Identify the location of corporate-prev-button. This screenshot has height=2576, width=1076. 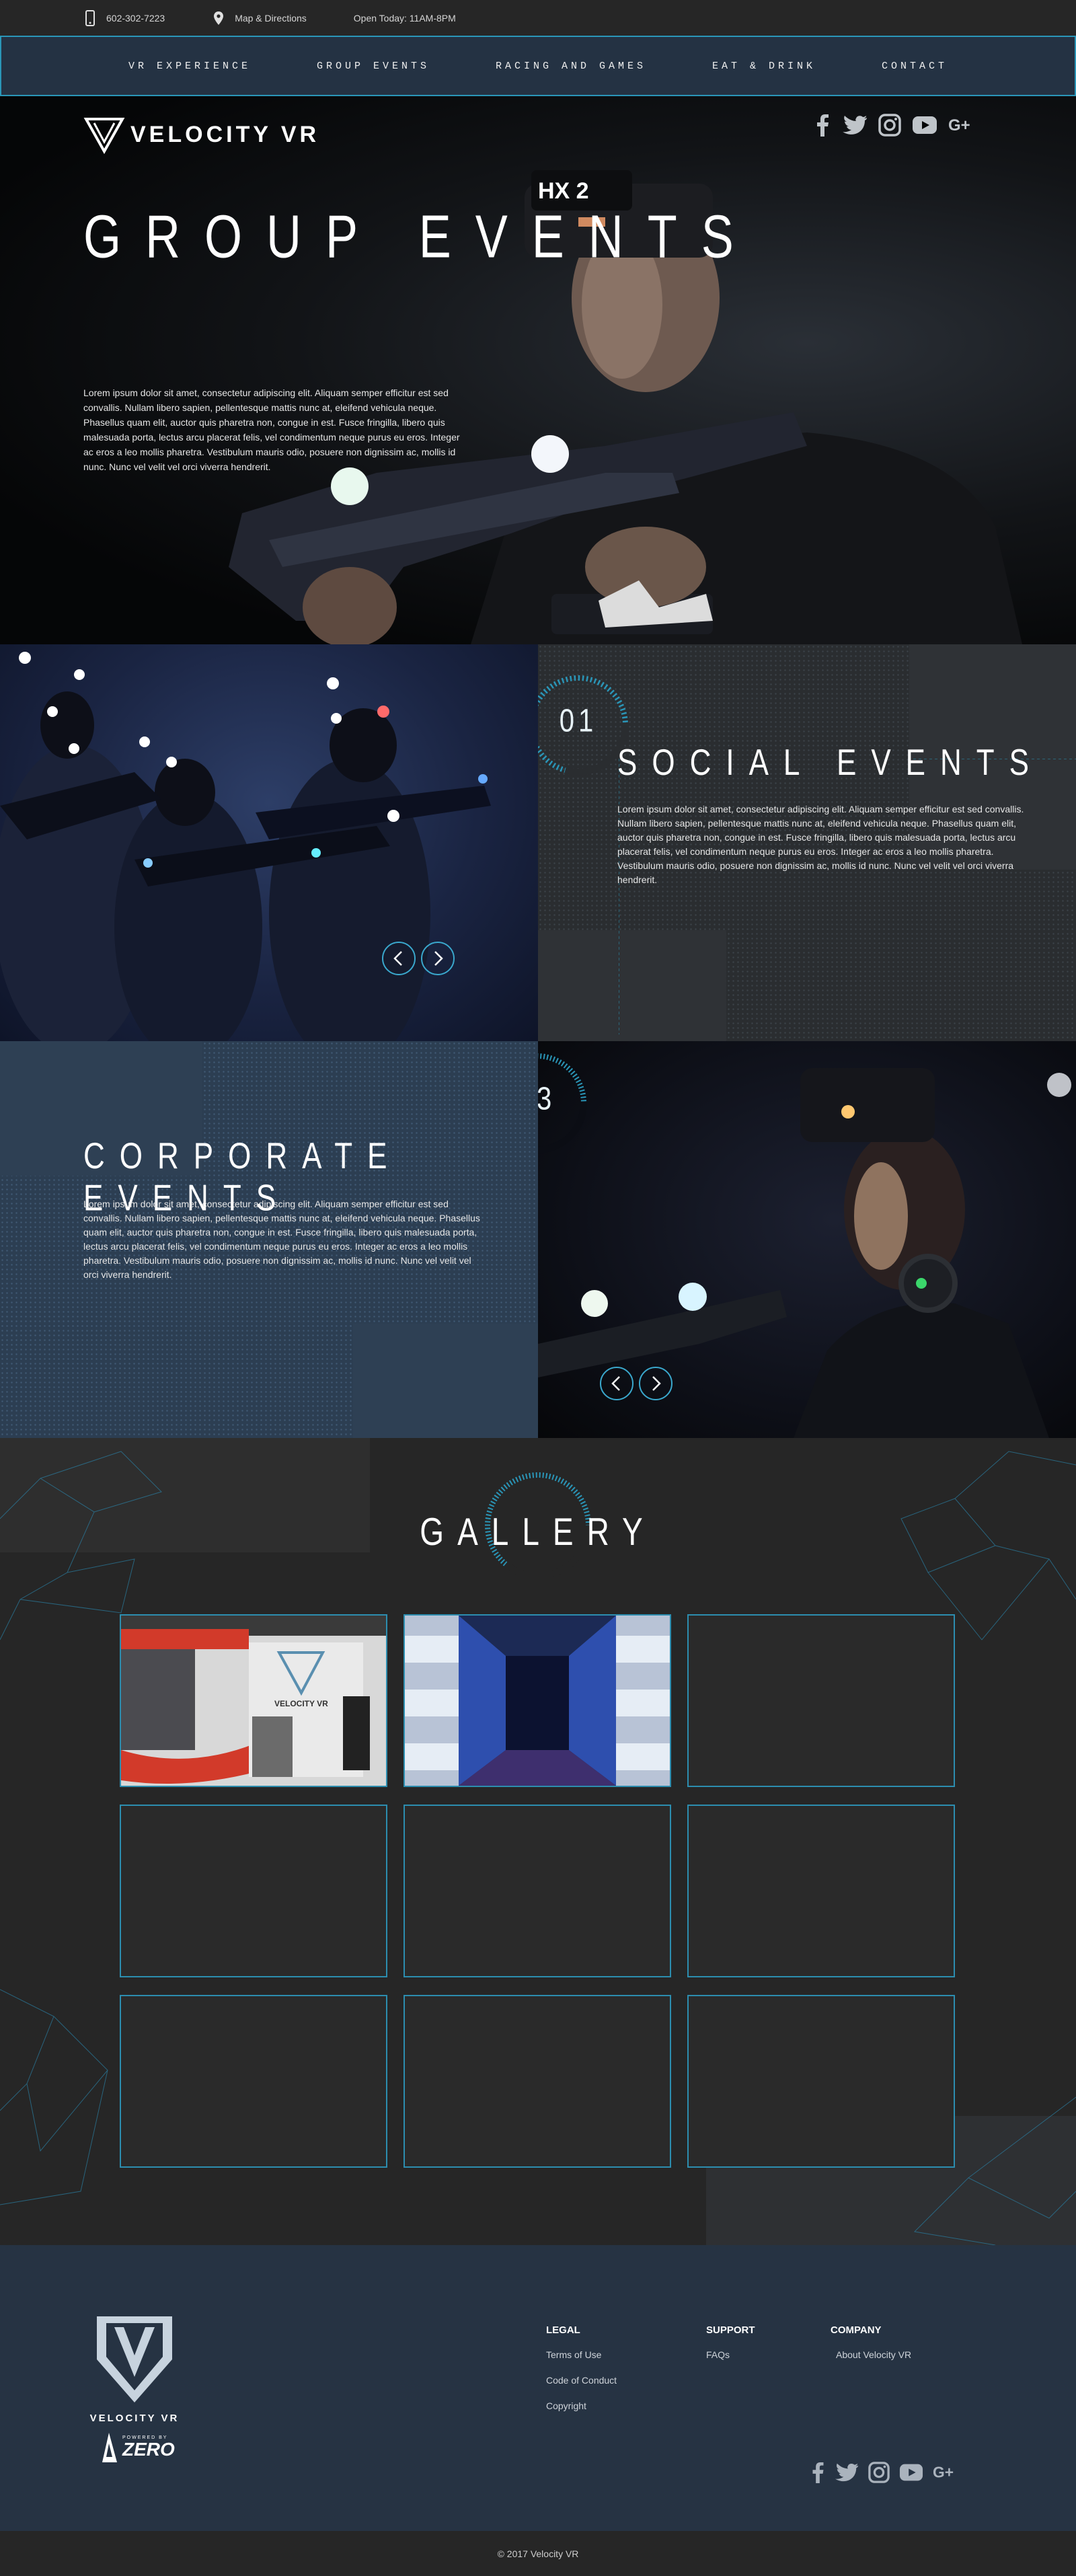
(616, 1383).